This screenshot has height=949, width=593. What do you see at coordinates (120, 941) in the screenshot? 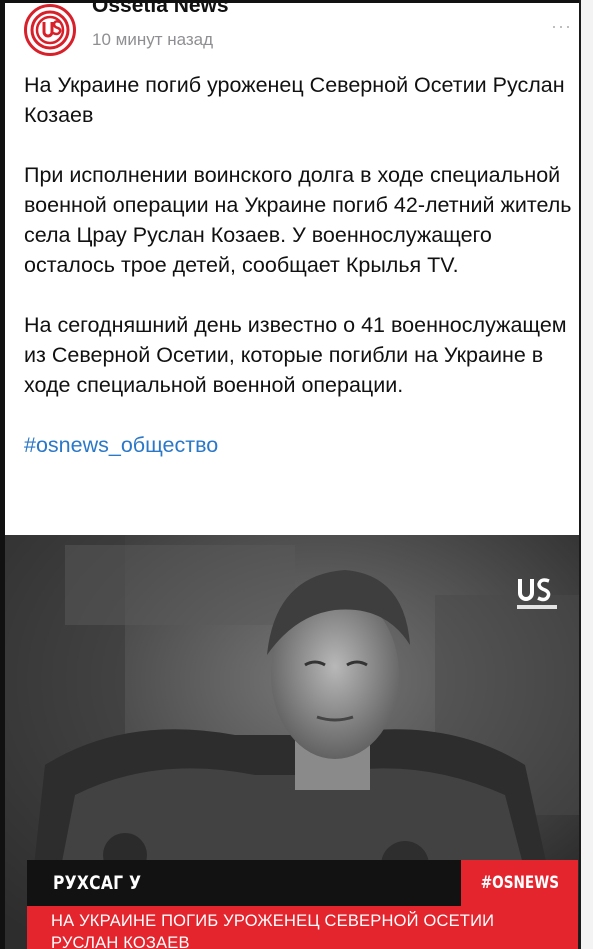
I see `headline-line-2: РУСЛАН КОЗАЕВ` at bounding box center [120, 941].